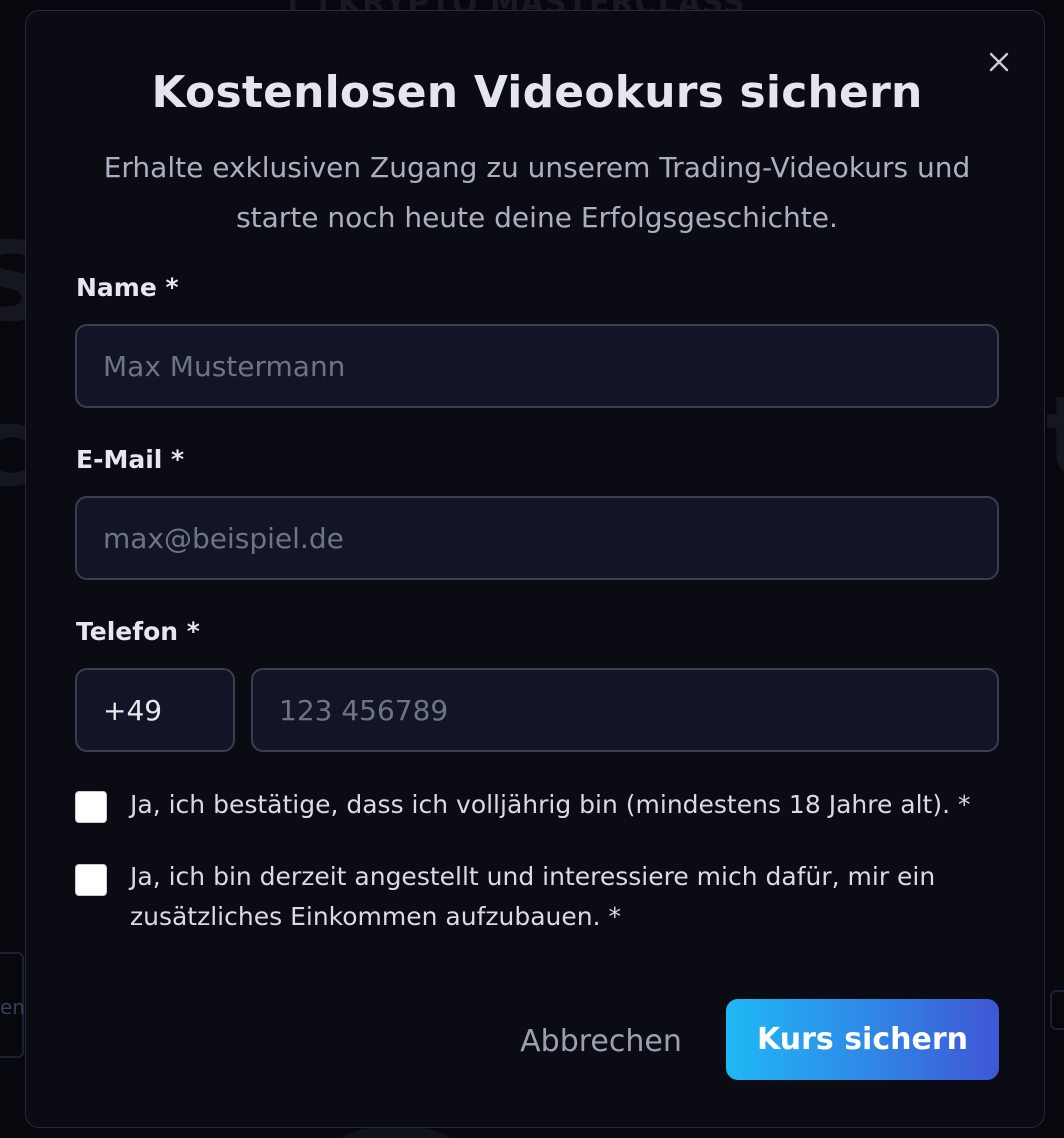  Describe the element at coordinates (12, 1005) in the screenshot. I see `background-side-button: en` at that location.